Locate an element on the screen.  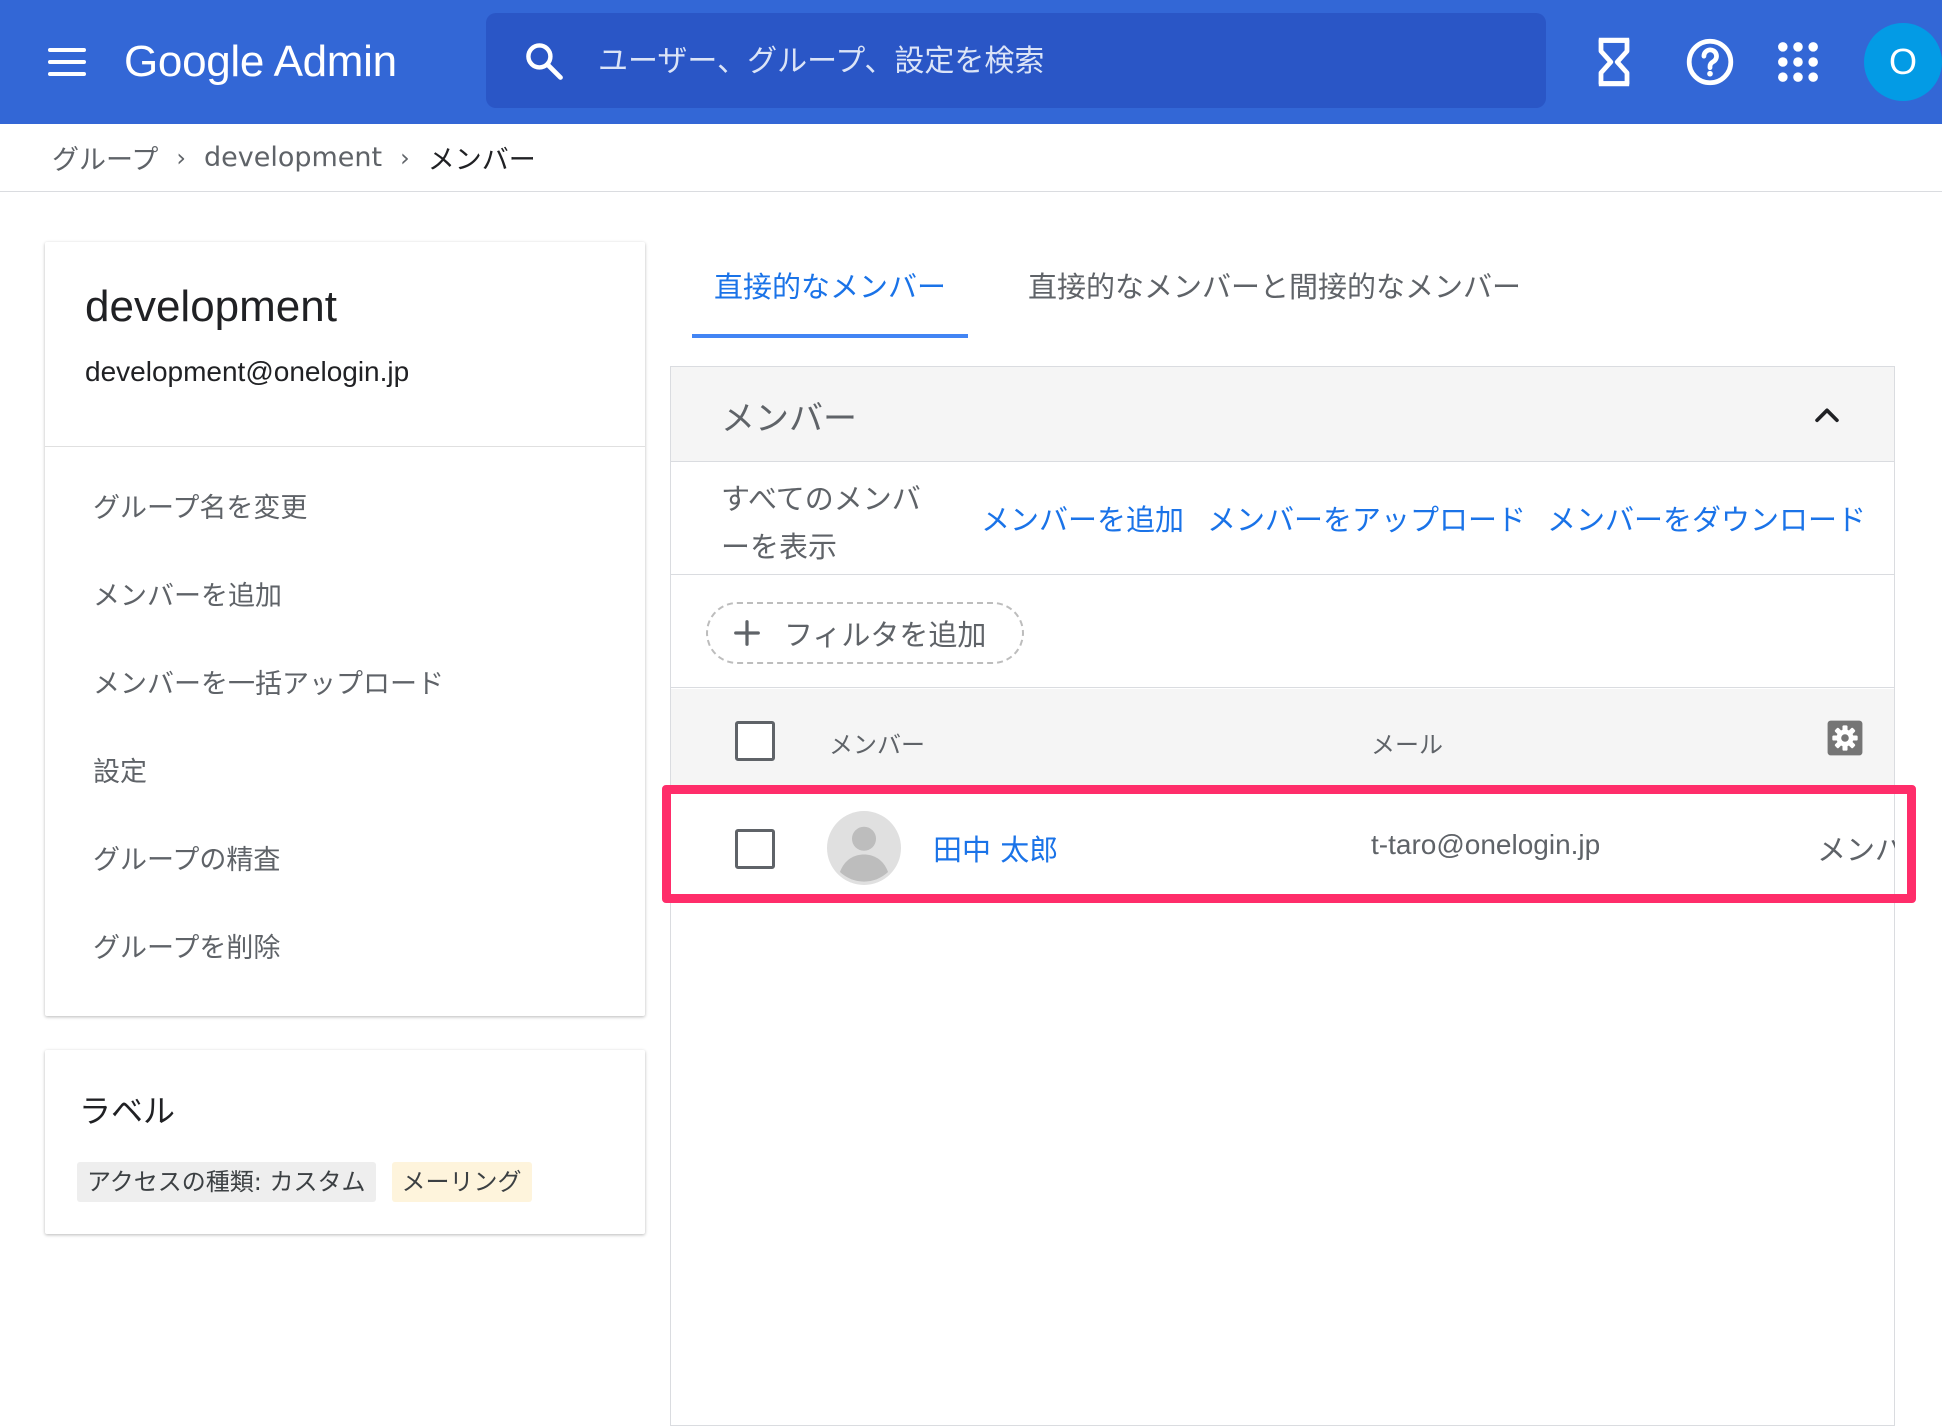
gear-icon is located at coordinates (1845, 738).